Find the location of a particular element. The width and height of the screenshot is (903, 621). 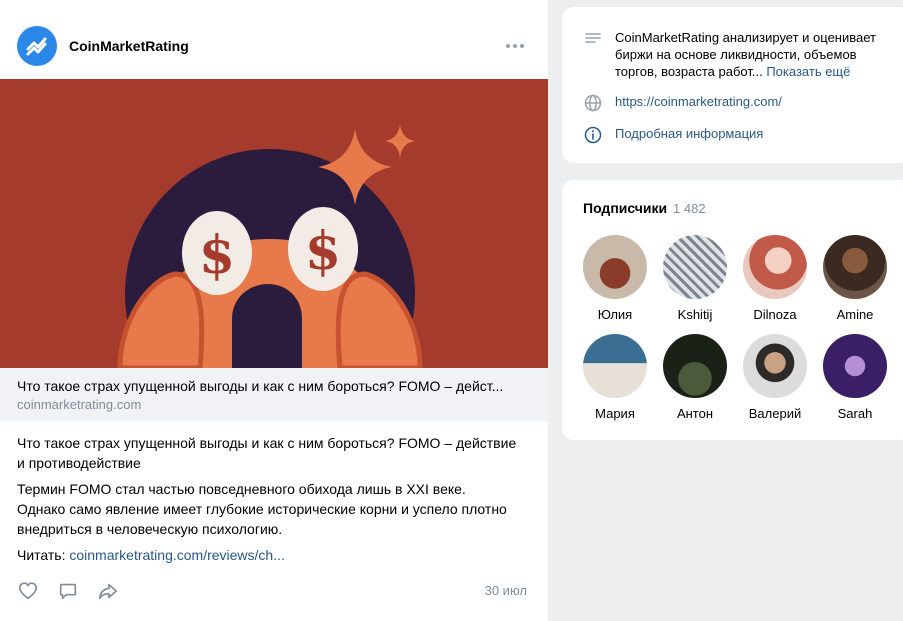

chart-logo-icon is located at coordinates (36, 46).